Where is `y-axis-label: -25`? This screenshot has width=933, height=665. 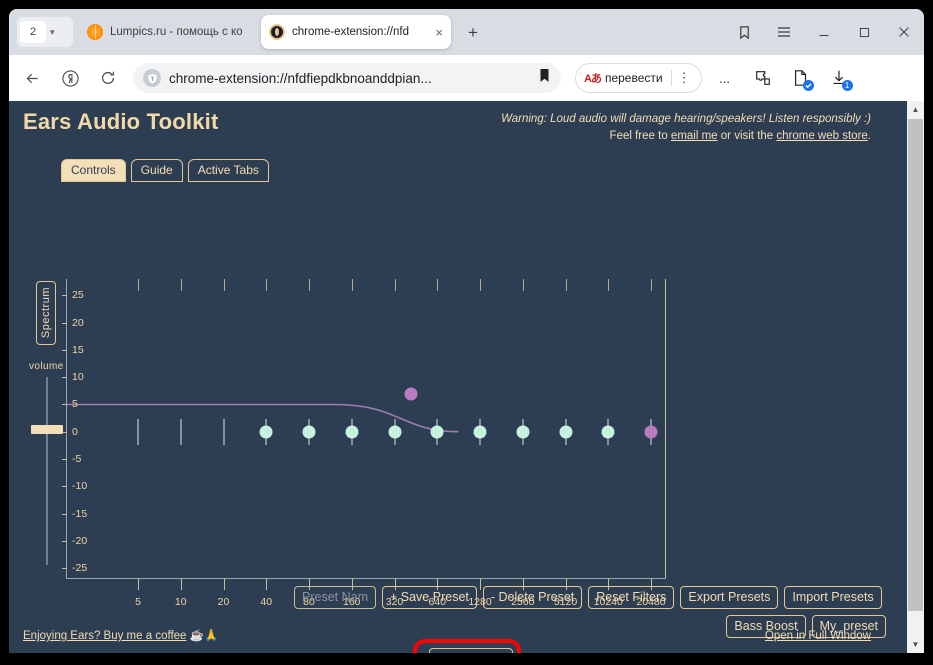 y-axis-label: -25 is located at coordinates (80, 568).